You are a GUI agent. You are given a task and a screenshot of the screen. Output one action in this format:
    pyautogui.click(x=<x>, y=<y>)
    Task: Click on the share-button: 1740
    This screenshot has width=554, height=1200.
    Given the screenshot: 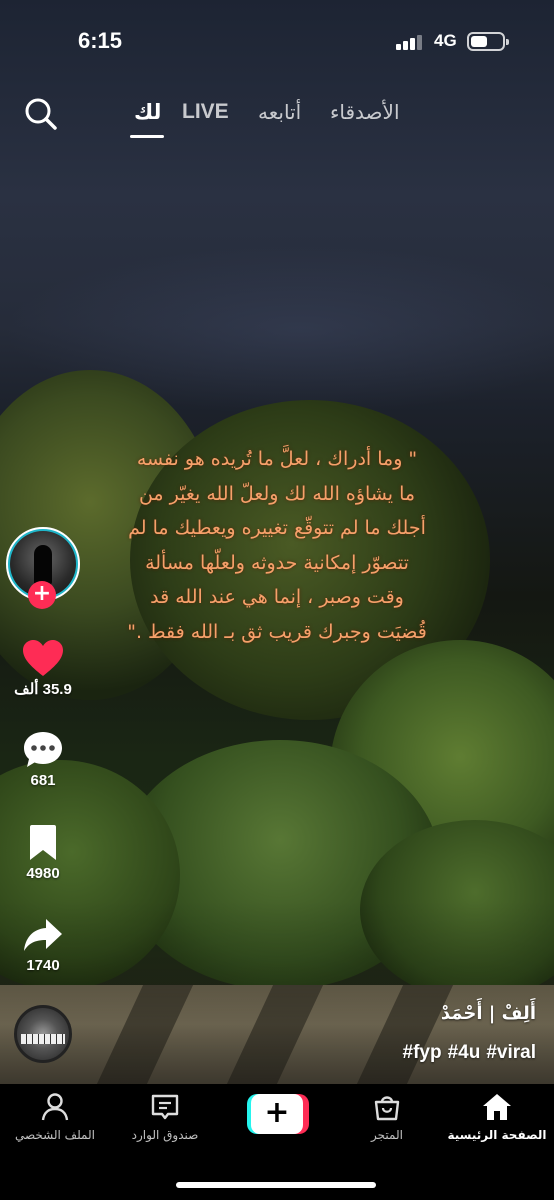 What is the action you would take?
    pyautogui.click(x=43, y=944)
    